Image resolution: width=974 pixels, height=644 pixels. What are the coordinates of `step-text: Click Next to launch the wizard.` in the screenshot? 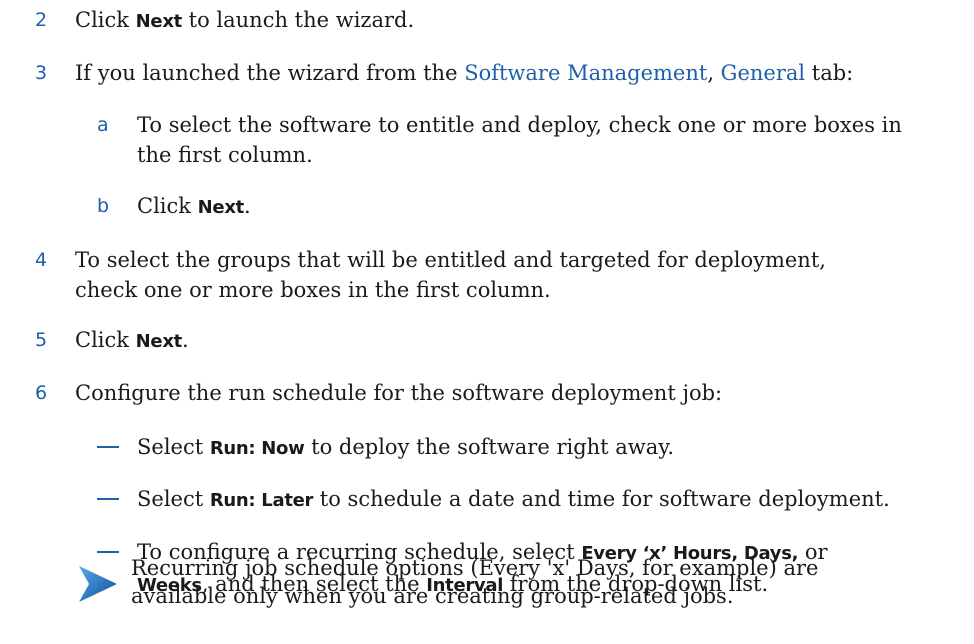 It's located at (245, 20).